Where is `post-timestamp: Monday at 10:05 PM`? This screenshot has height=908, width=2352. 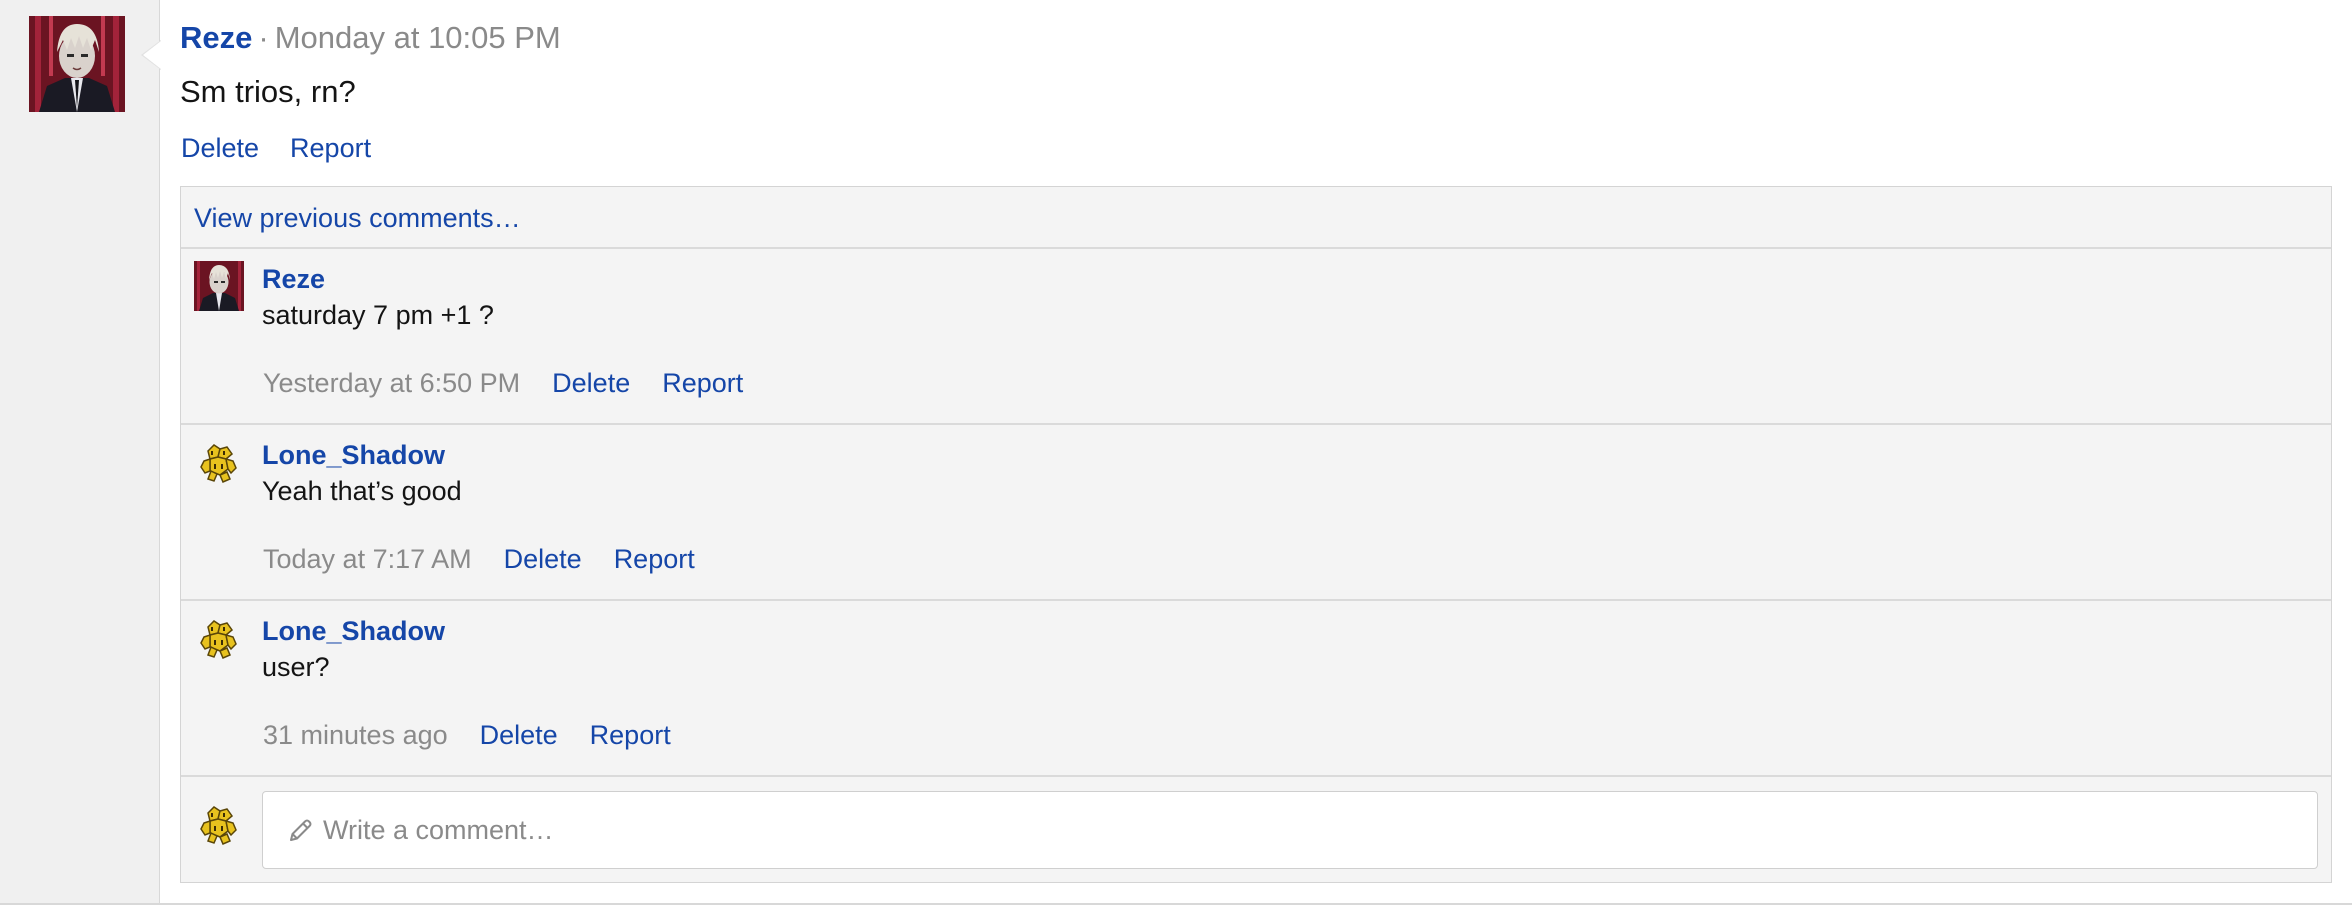
post-timestamp: Monday at 10:05 PM is located at coordinates (418, 37).